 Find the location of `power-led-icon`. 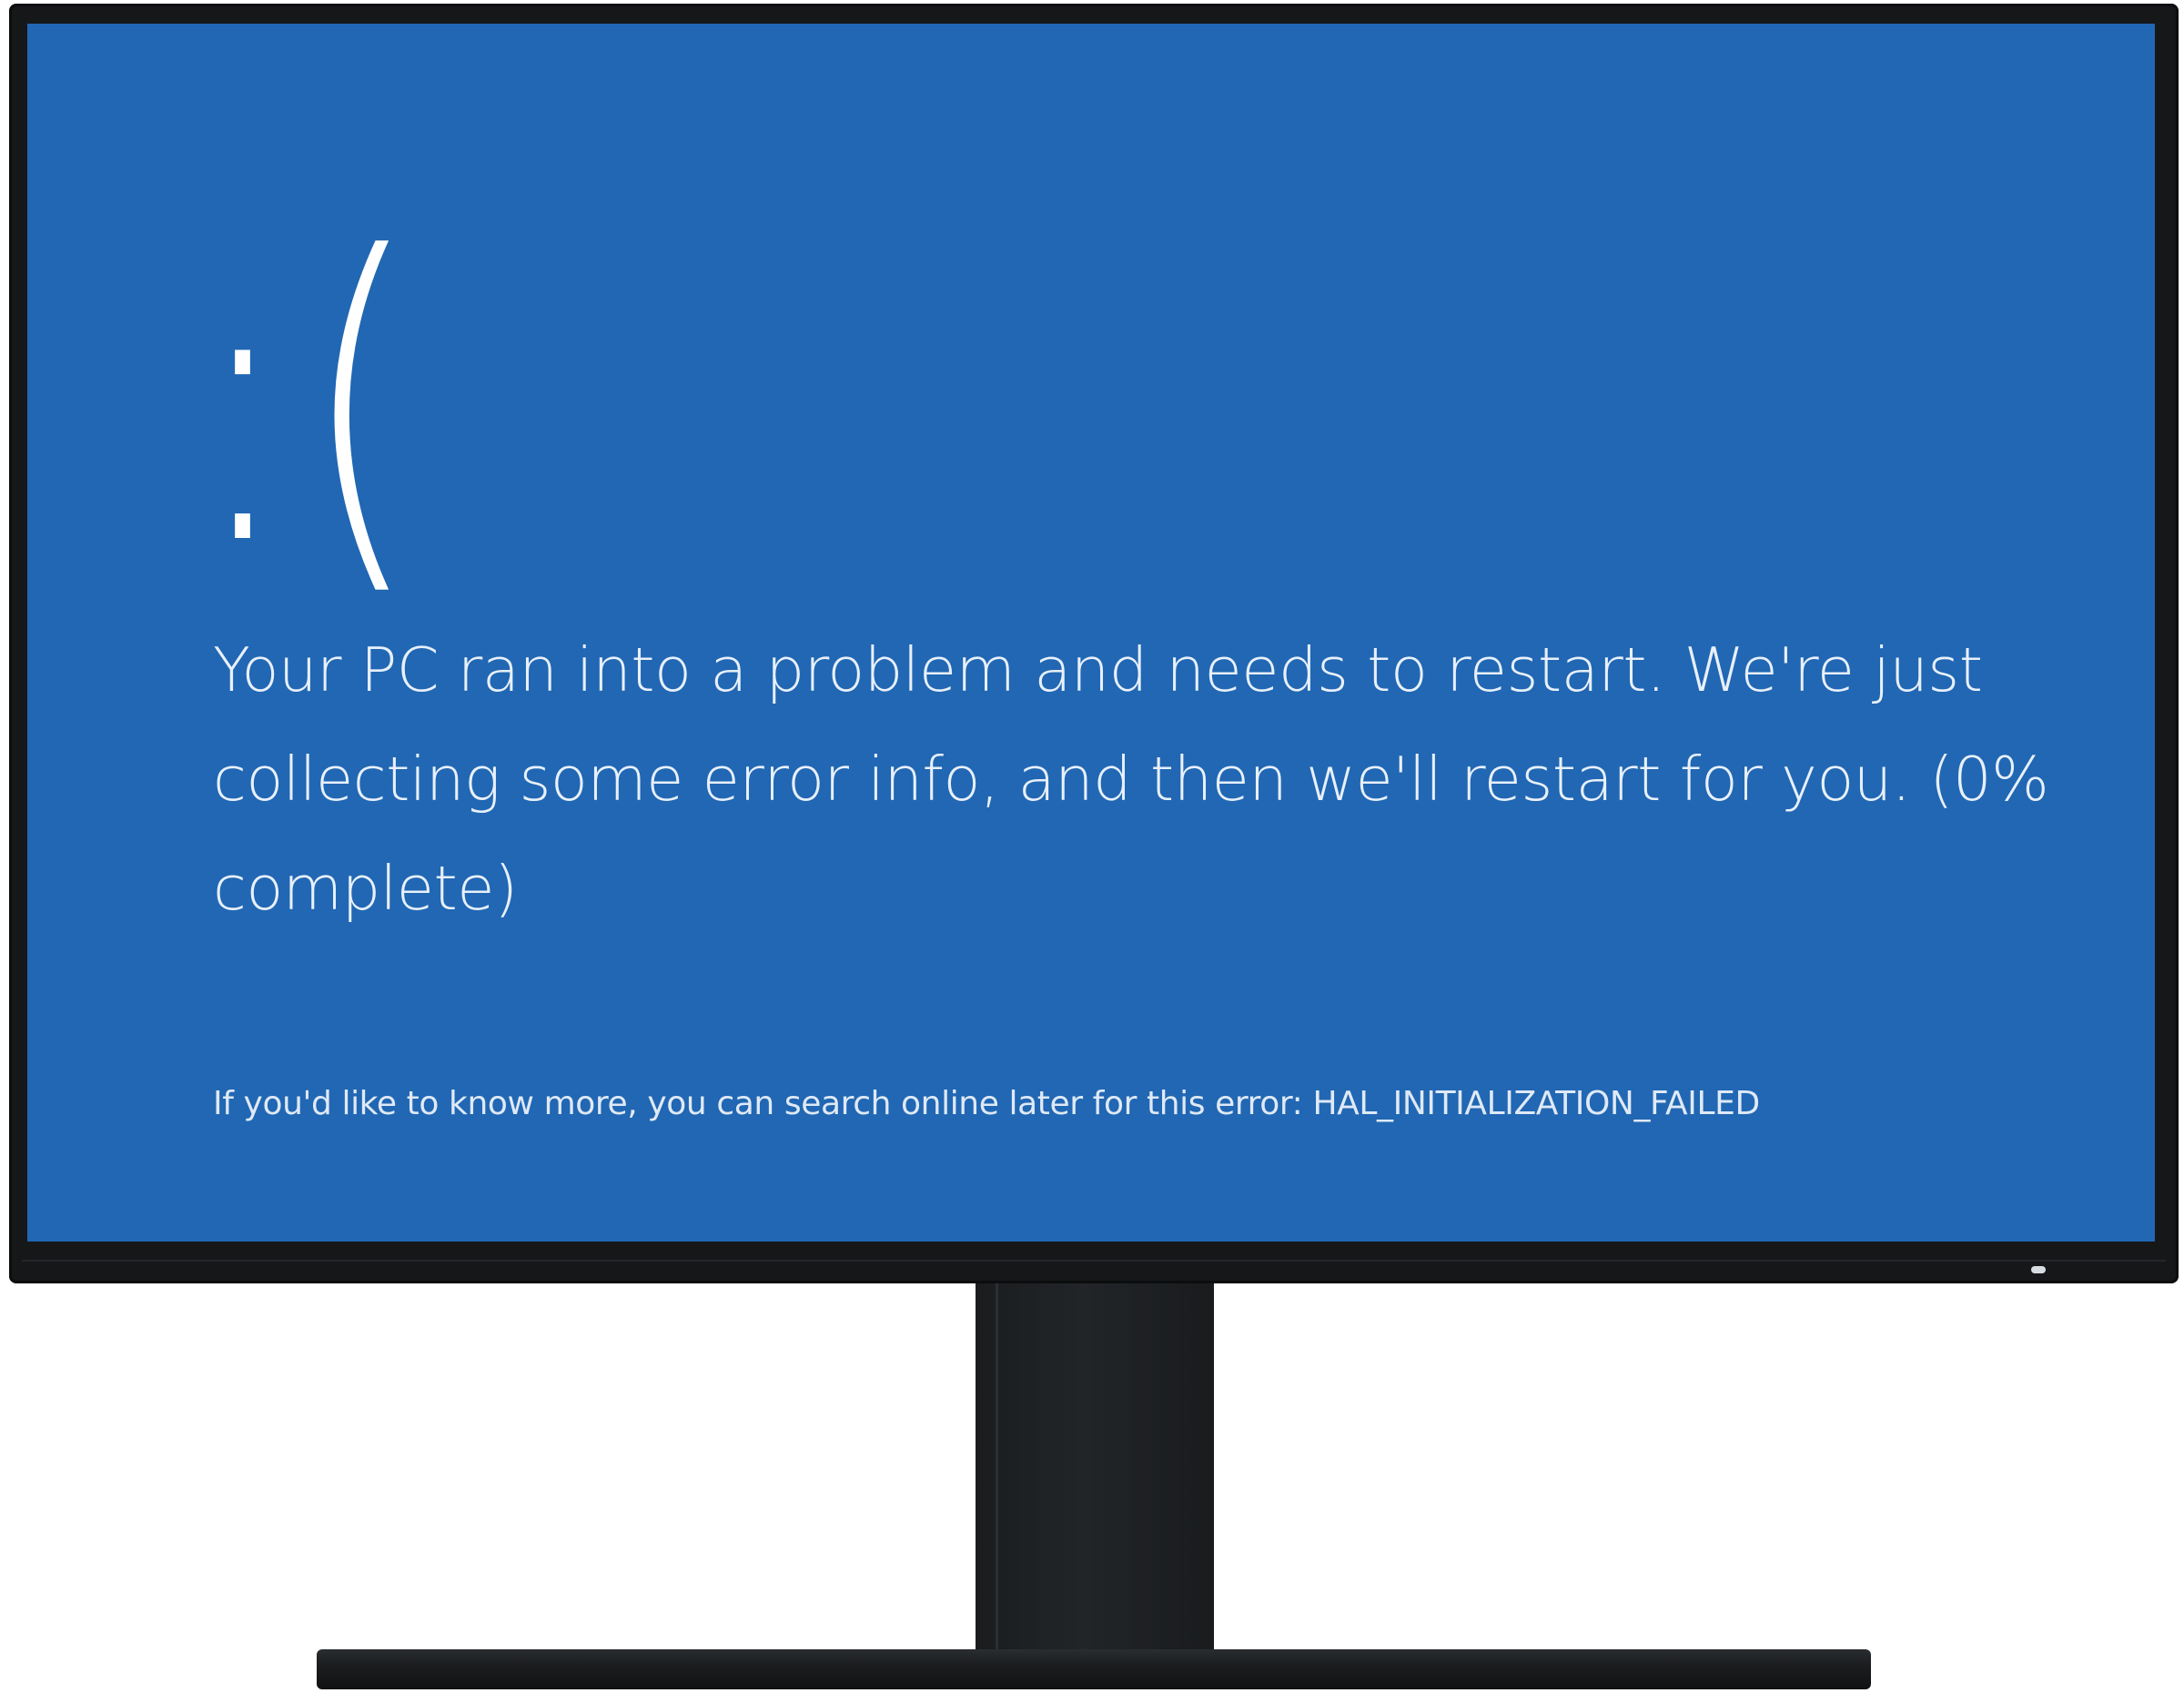

power-led-icon is located at coordinates (2039, 1269).